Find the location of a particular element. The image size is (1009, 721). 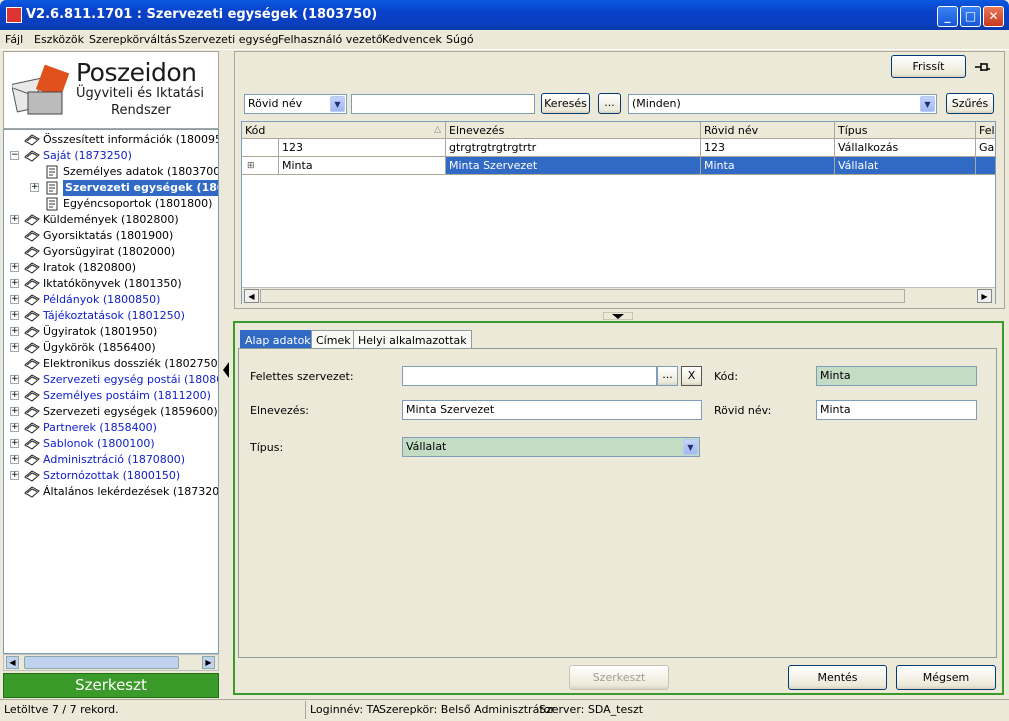

collapse-left-icon is located at coordinates (226, 370).